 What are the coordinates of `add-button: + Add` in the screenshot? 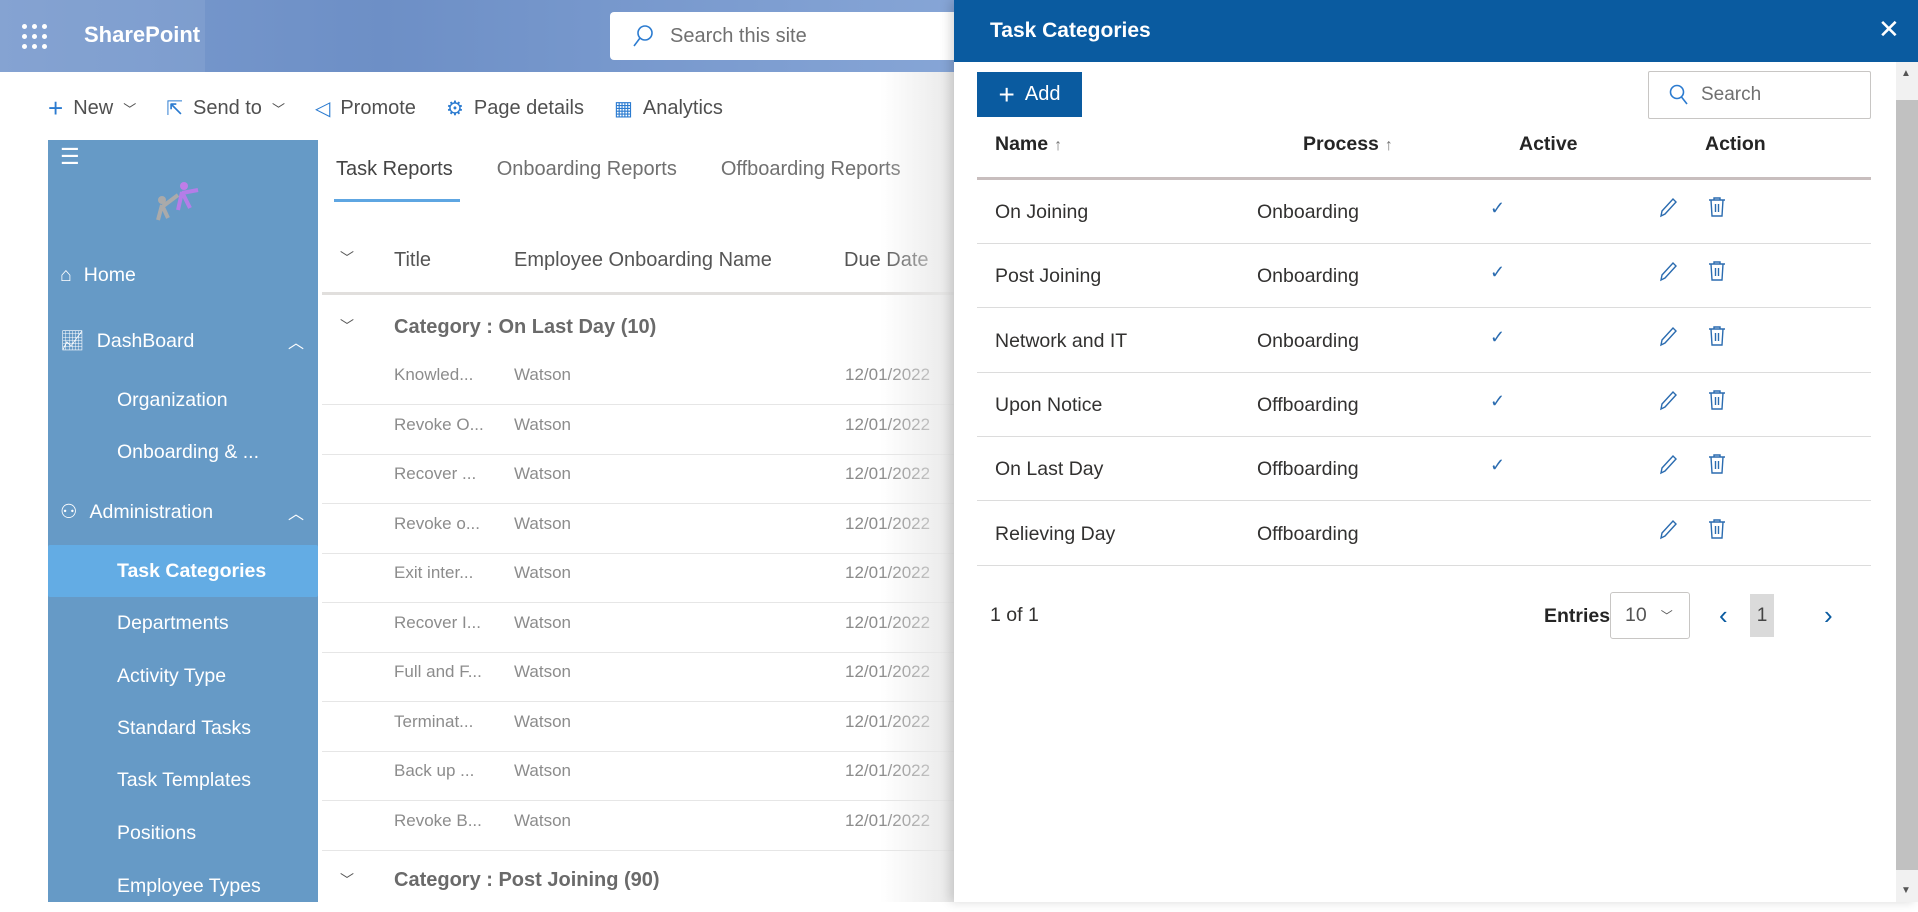 It's located at (1029, 94).